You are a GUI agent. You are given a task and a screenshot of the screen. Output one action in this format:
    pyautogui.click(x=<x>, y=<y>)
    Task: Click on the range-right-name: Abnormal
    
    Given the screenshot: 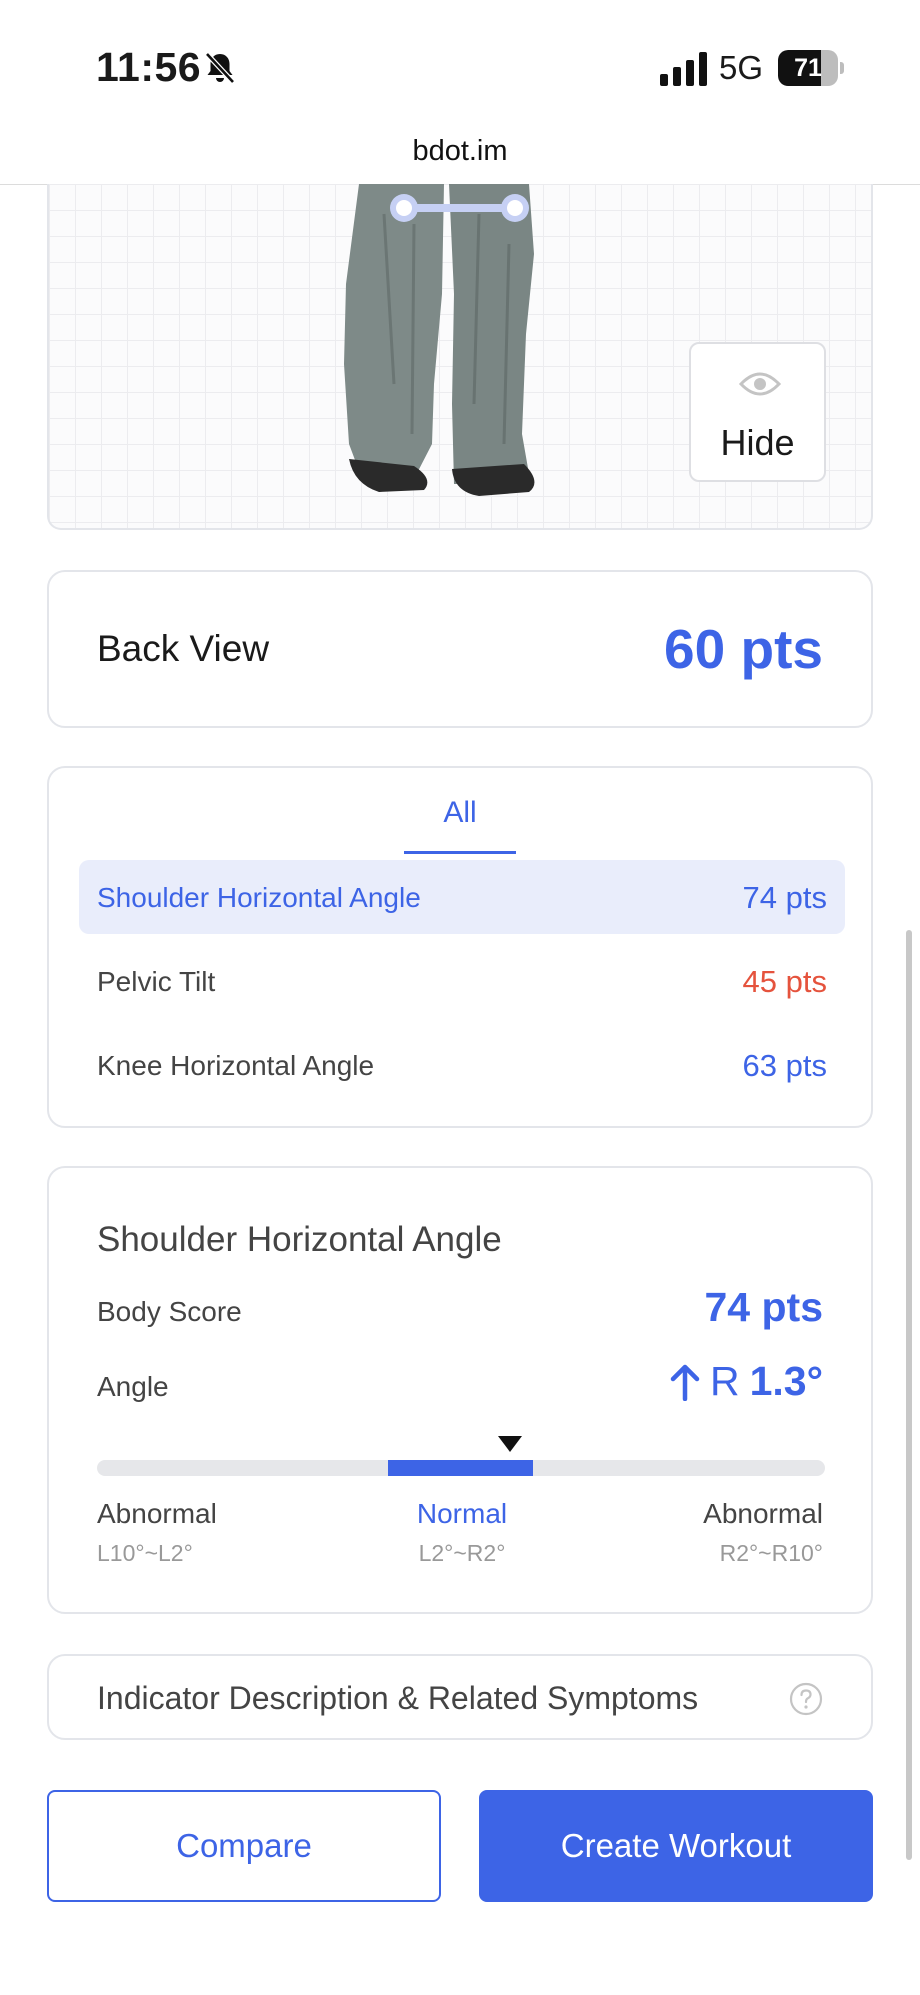 What is the action you would take?
    pyautogui.click(x=763, y=1513)
    